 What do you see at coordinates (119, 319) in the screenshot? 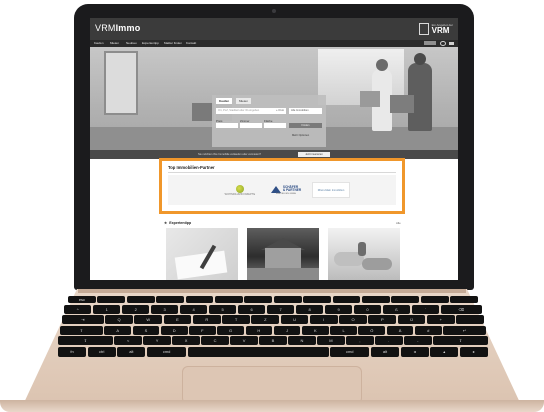
I see `keyboard-key: Q` at bounding box center [119, 319].